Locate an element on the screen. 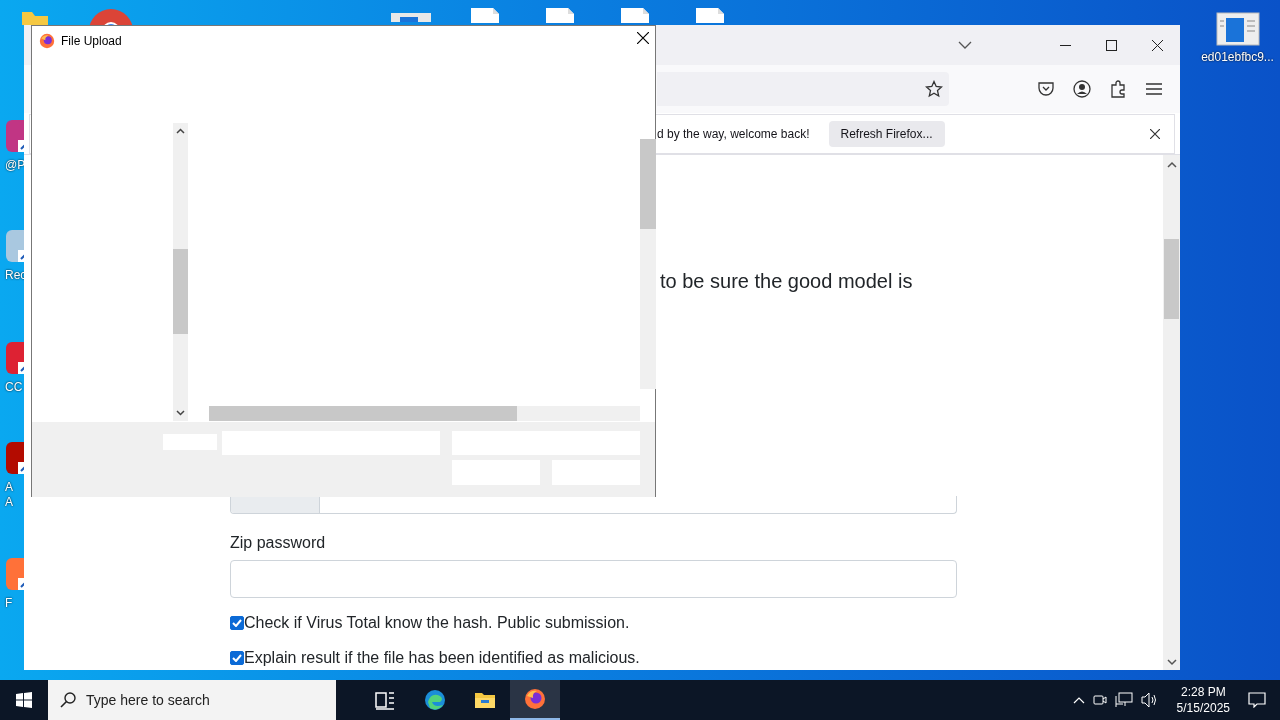  minimize-icon is located at coordinates (1065, 45).